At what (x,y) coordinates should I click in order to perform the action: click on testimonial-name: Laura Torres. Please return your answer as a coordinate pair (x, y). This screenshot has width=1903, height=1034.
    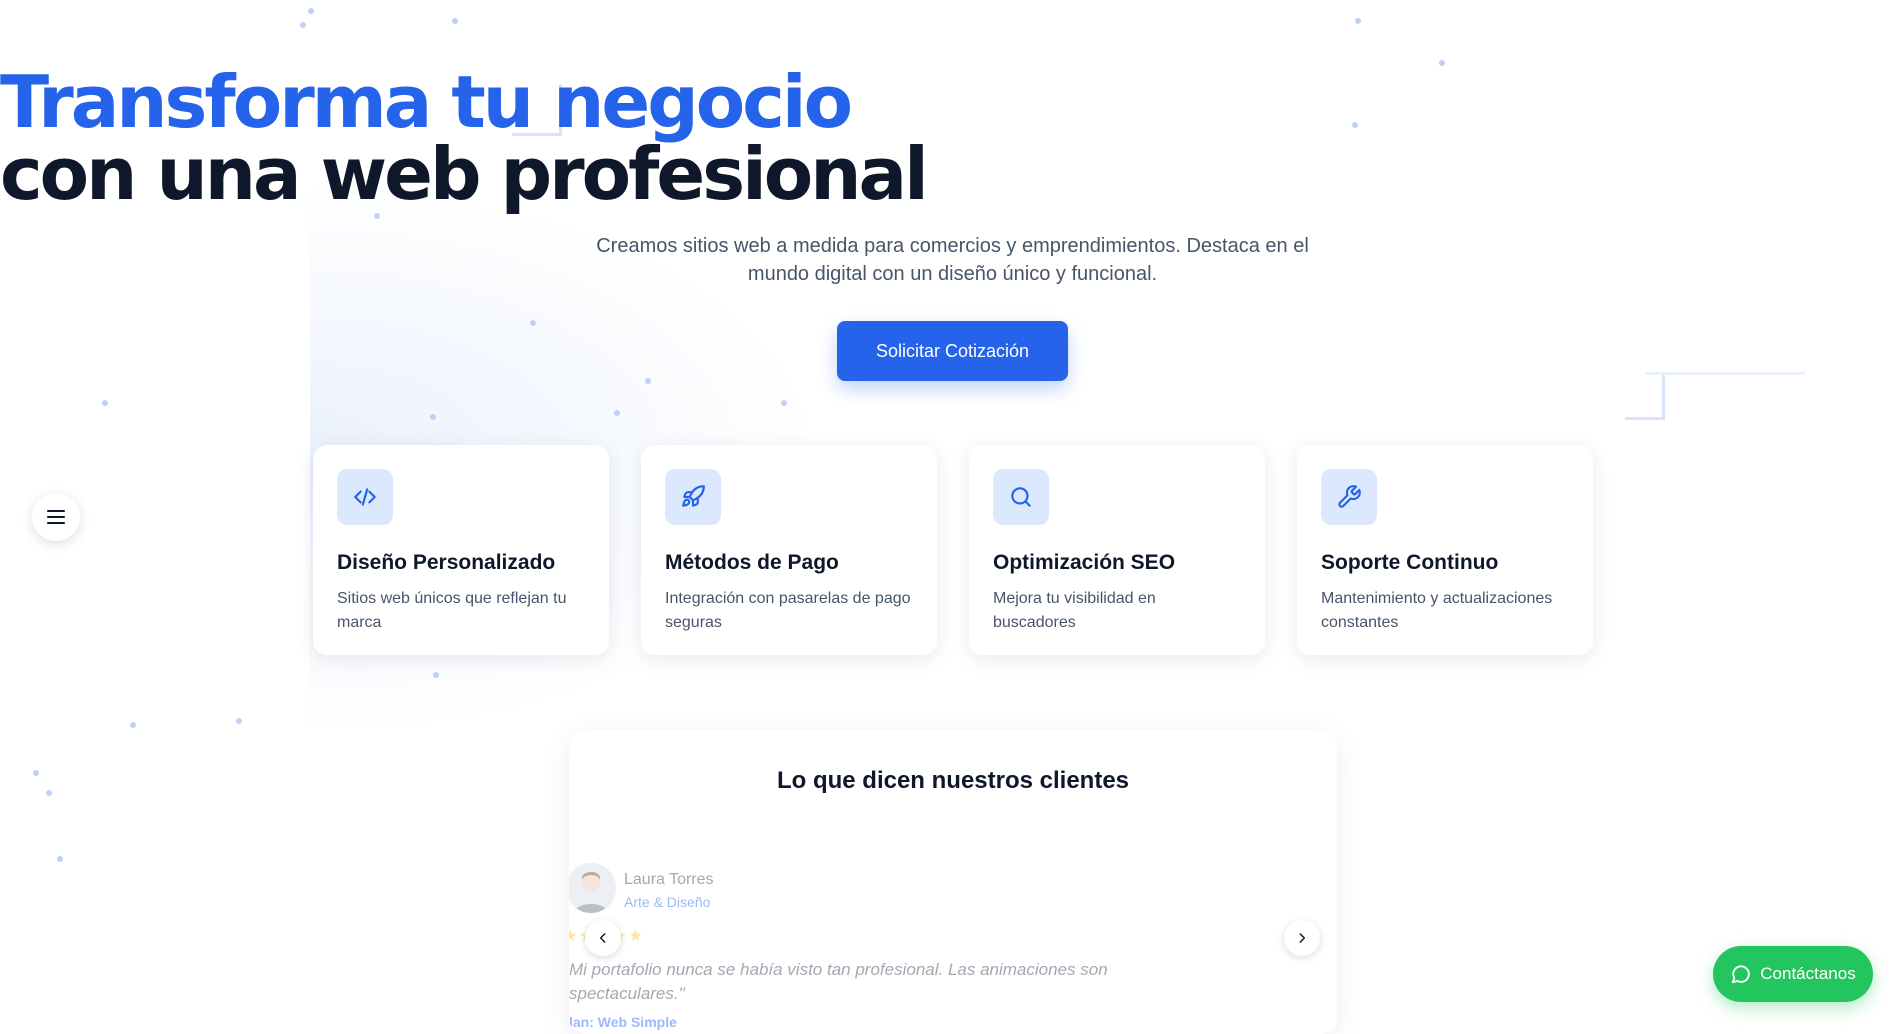
    Looking at the image, I should click on (669, 879).